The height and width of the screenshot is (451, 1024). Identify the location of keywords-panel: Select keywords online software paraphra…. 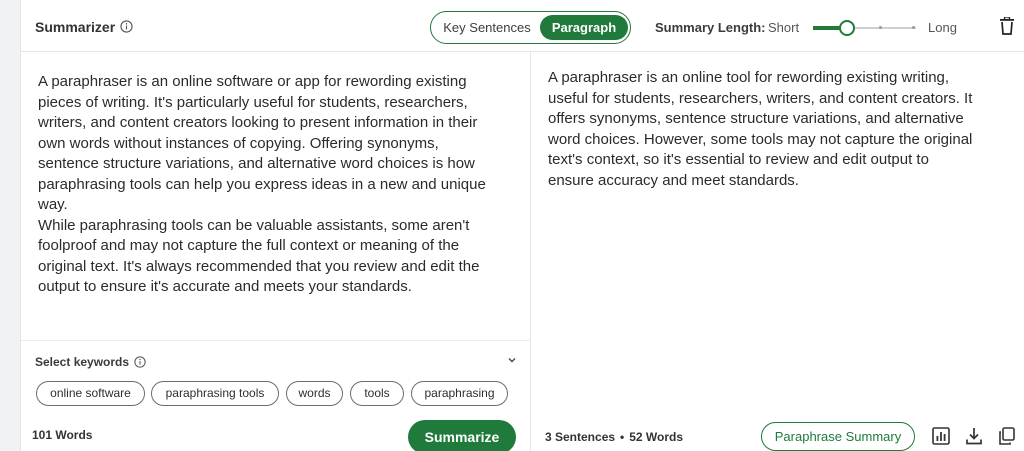
(276, 376).